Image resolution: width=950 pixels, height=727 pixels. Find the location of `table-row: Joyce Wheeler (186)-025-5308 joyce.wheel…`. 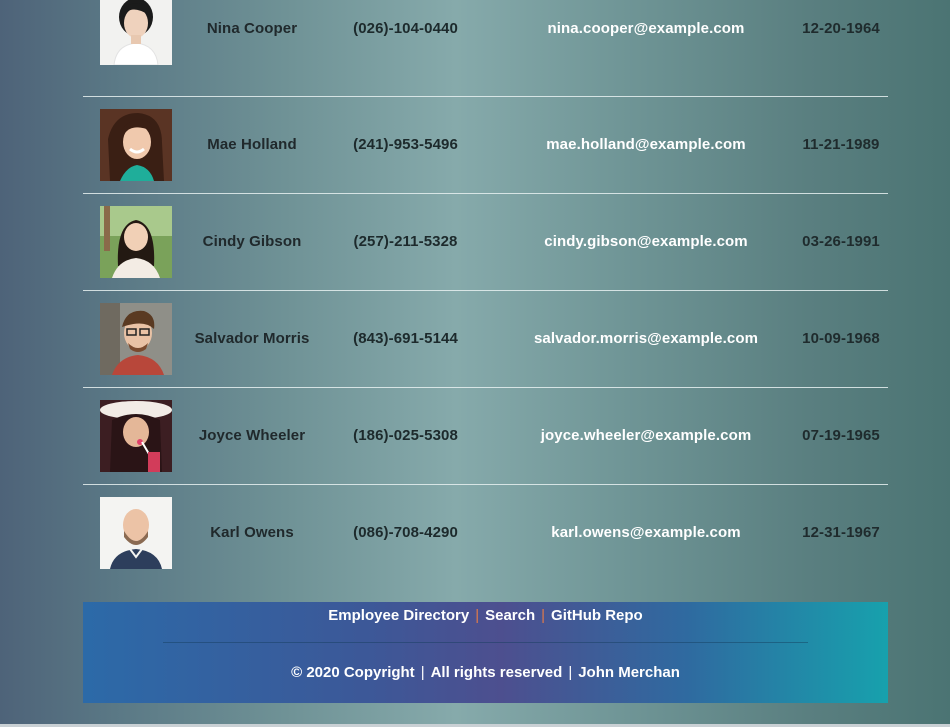

table-row: Joyce Wheeler (186)-025-5308 joyce.wheel… is located at coordinates (485, 436).